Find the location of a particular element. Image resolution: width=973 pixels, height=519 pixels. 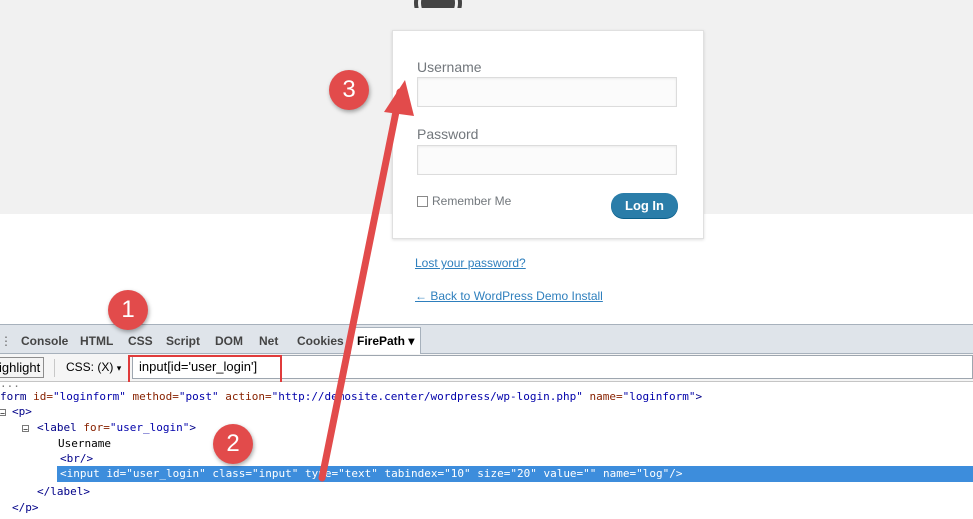

annotation-badge-1: 1 is located at coordinates (128, 310).